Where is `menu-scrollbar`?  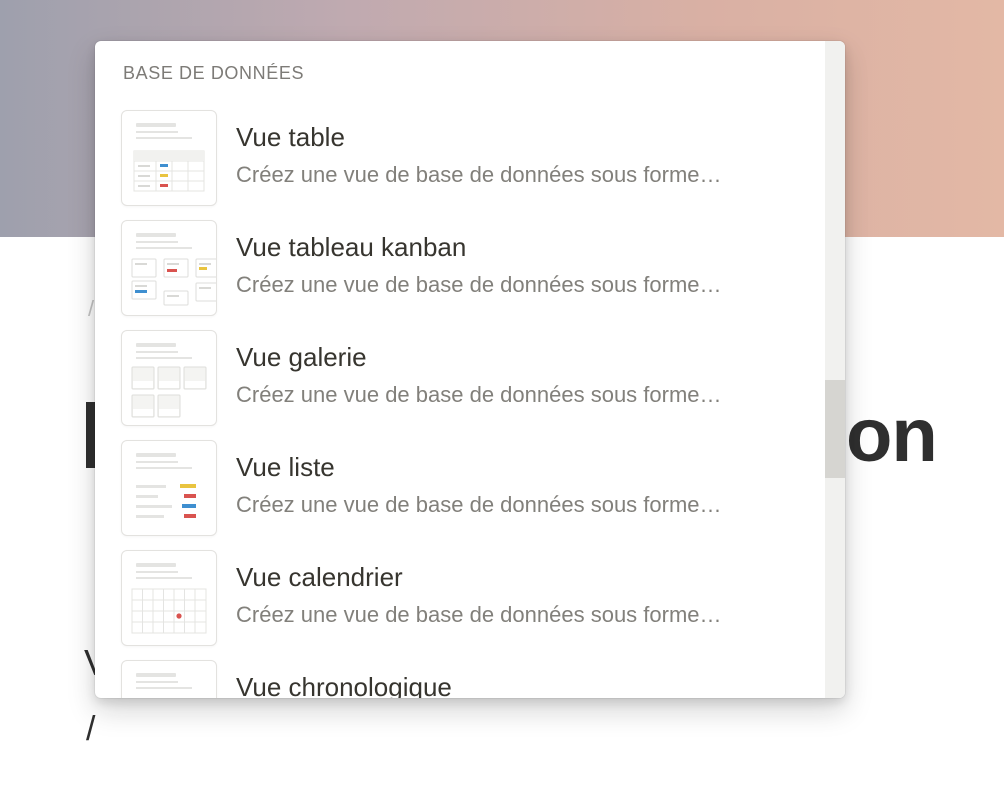 menu-scrollbar is located at coordinates (835, 369).